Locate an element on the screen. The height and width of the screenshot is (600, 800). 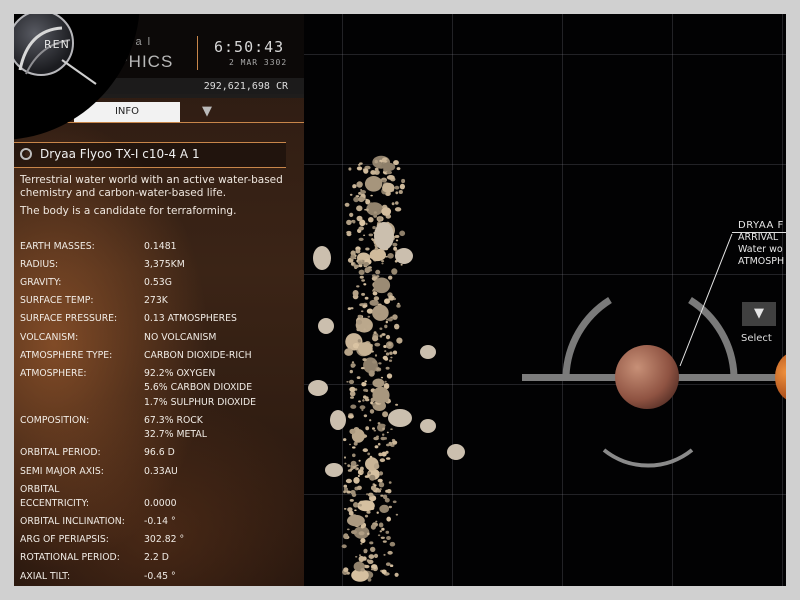
property-value: -0.14 ° is located at coordinates (160, 522).